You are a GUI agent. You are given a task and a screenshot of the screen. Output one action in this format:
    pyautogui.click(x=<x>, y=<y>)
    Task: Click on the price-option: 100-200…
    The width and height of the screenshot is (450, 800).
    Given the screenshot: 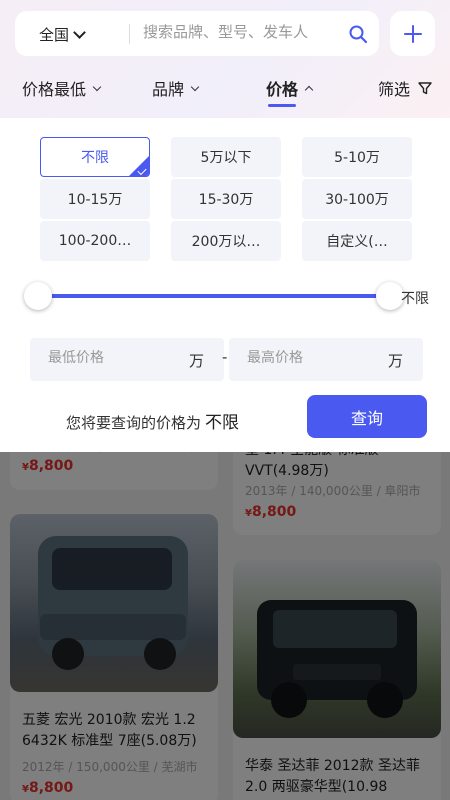 What is the action you would take?
    pyautogui.click(x=95, y=241)
    